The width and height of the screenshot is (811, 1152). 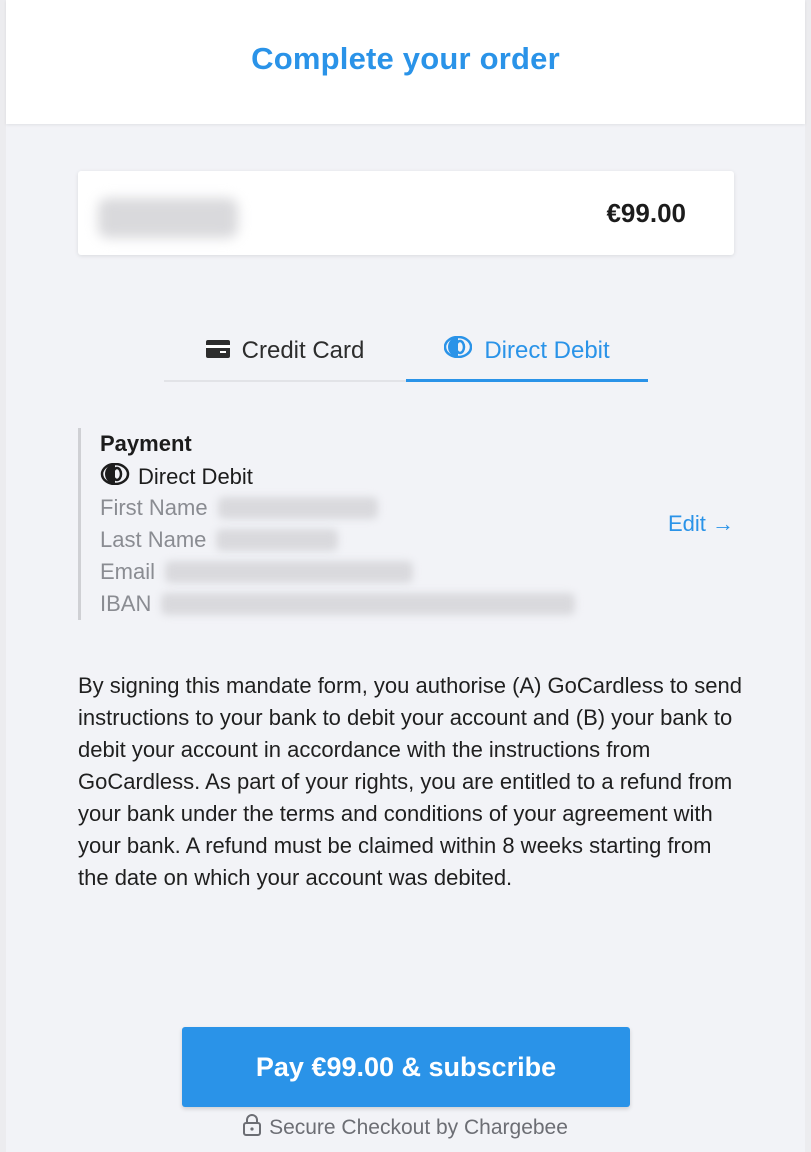 I want to click on secure-checkout-note: Secure Checkout by Chargebee, so click(x=405, y=1128).